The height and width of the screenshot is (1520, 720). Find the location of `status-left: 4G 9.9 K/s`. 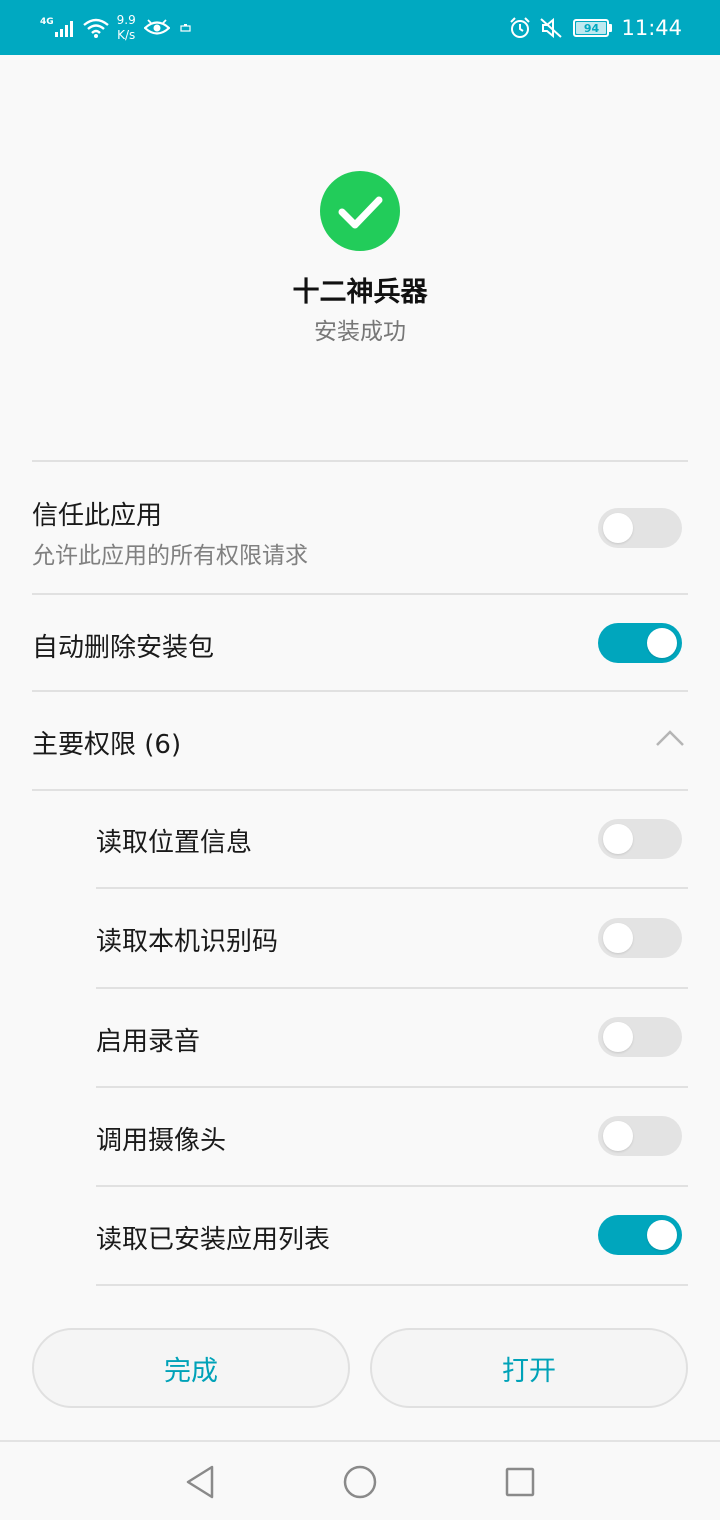

status-left: 4G 9.9 K/s is located at coordinates (116, 28).